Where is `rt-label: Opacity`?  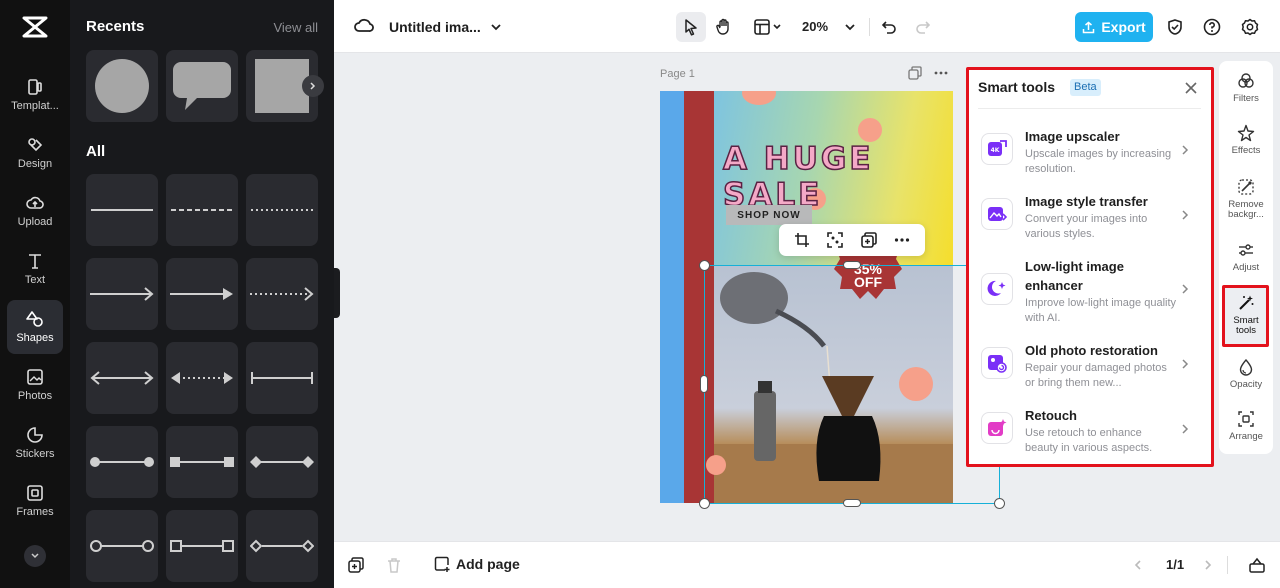 rt-label: Opacity is located at coordinates (1246, 384).